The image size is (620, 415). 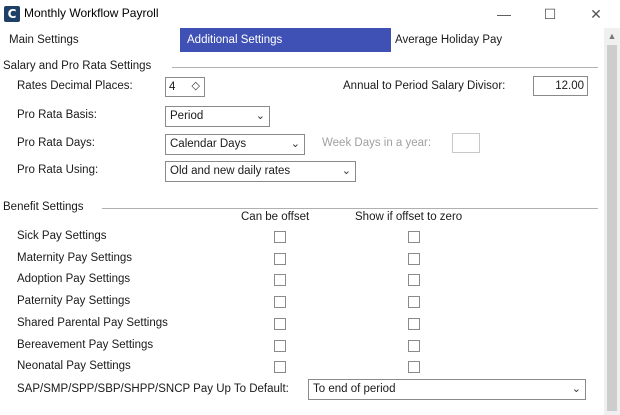 What do you see at coordinates (208, 144) in the screenshot?
I see `days-value: Calendar Days` at bounding box center [208, 144].